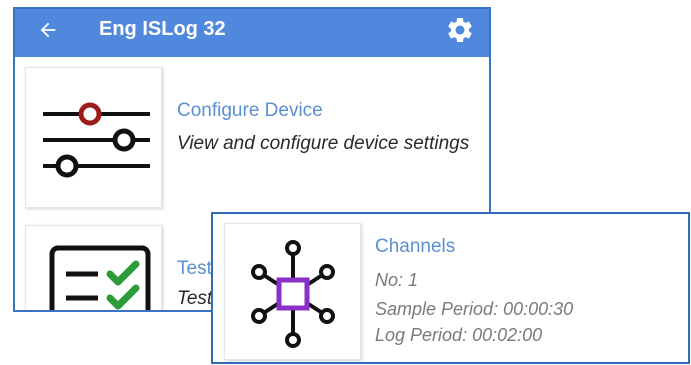 Image resolution: width=691 pixels, height=365 pixels. Describe the element at coordinates (397, 280) in the screenshot. I see `channels-number: No: 1` at that location.